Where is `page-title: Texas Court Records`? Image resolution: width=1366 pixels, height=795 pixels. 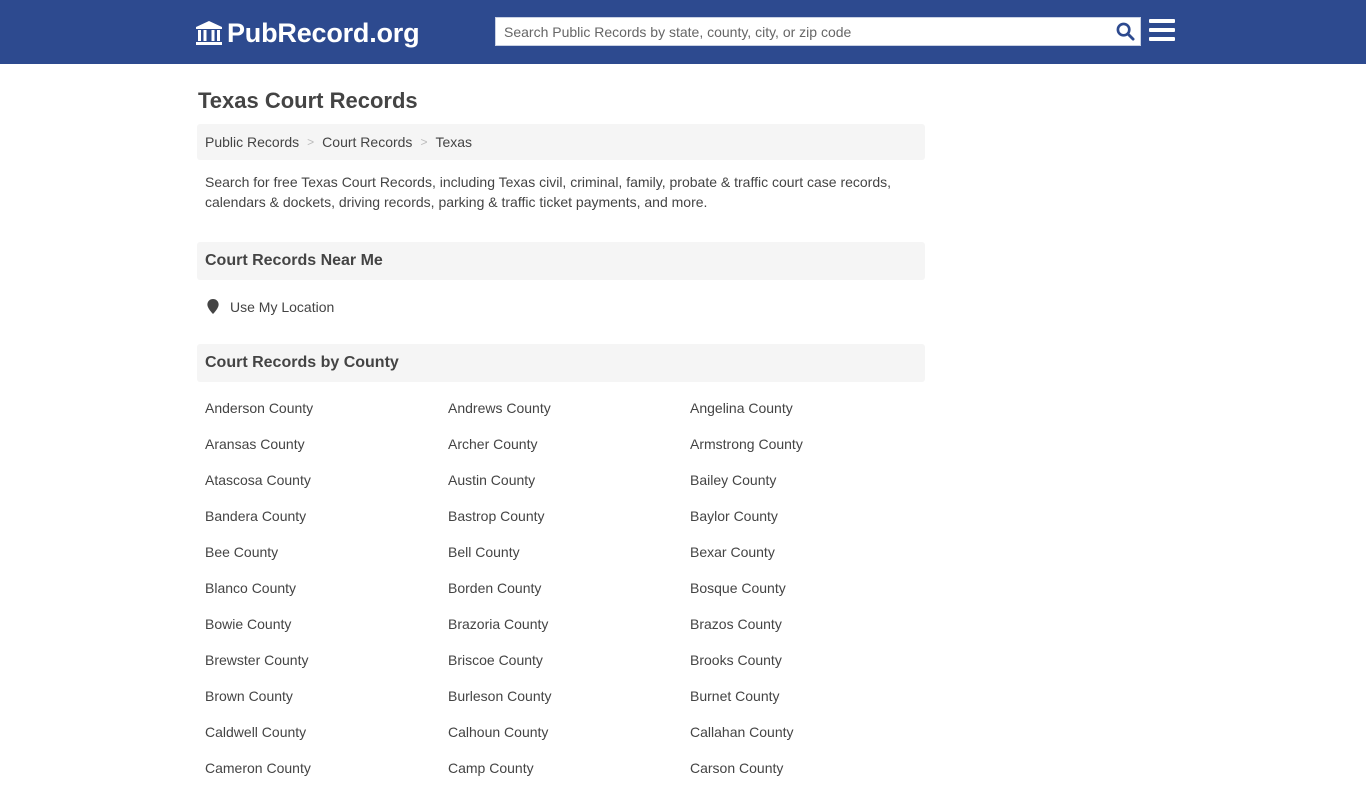
page-title: Texas Court Records is located at coordinates (308, 100).